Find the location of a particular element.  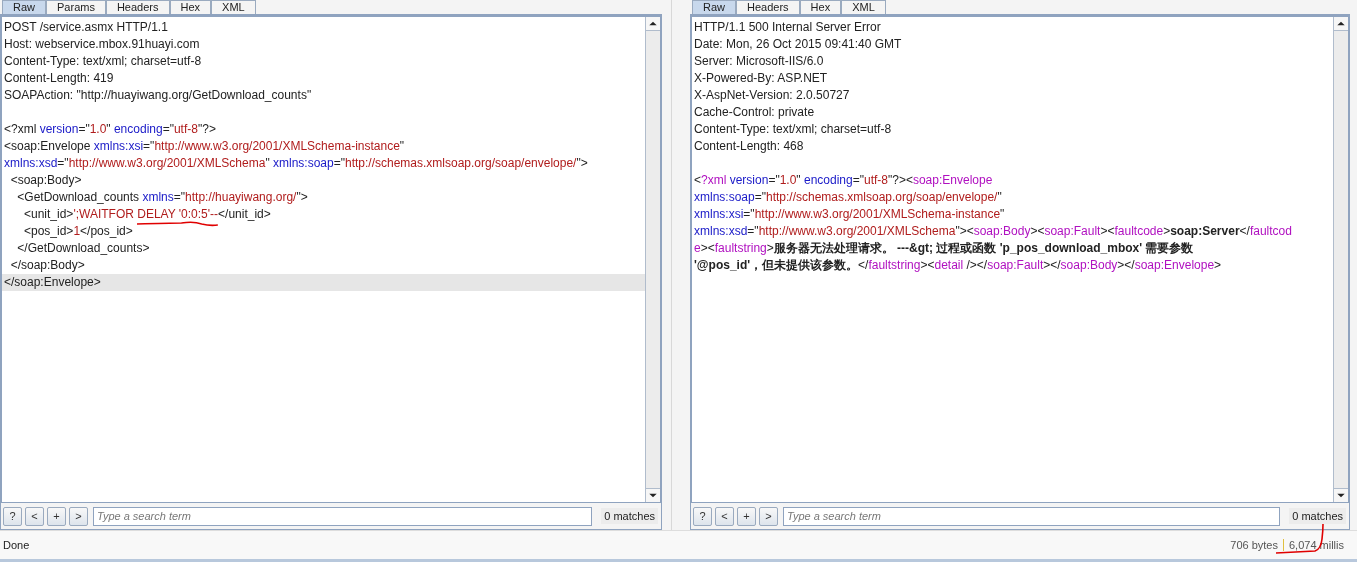

code-token: HTTP/1.1 500 Internal Server Error is located at coordinates (787, 27).